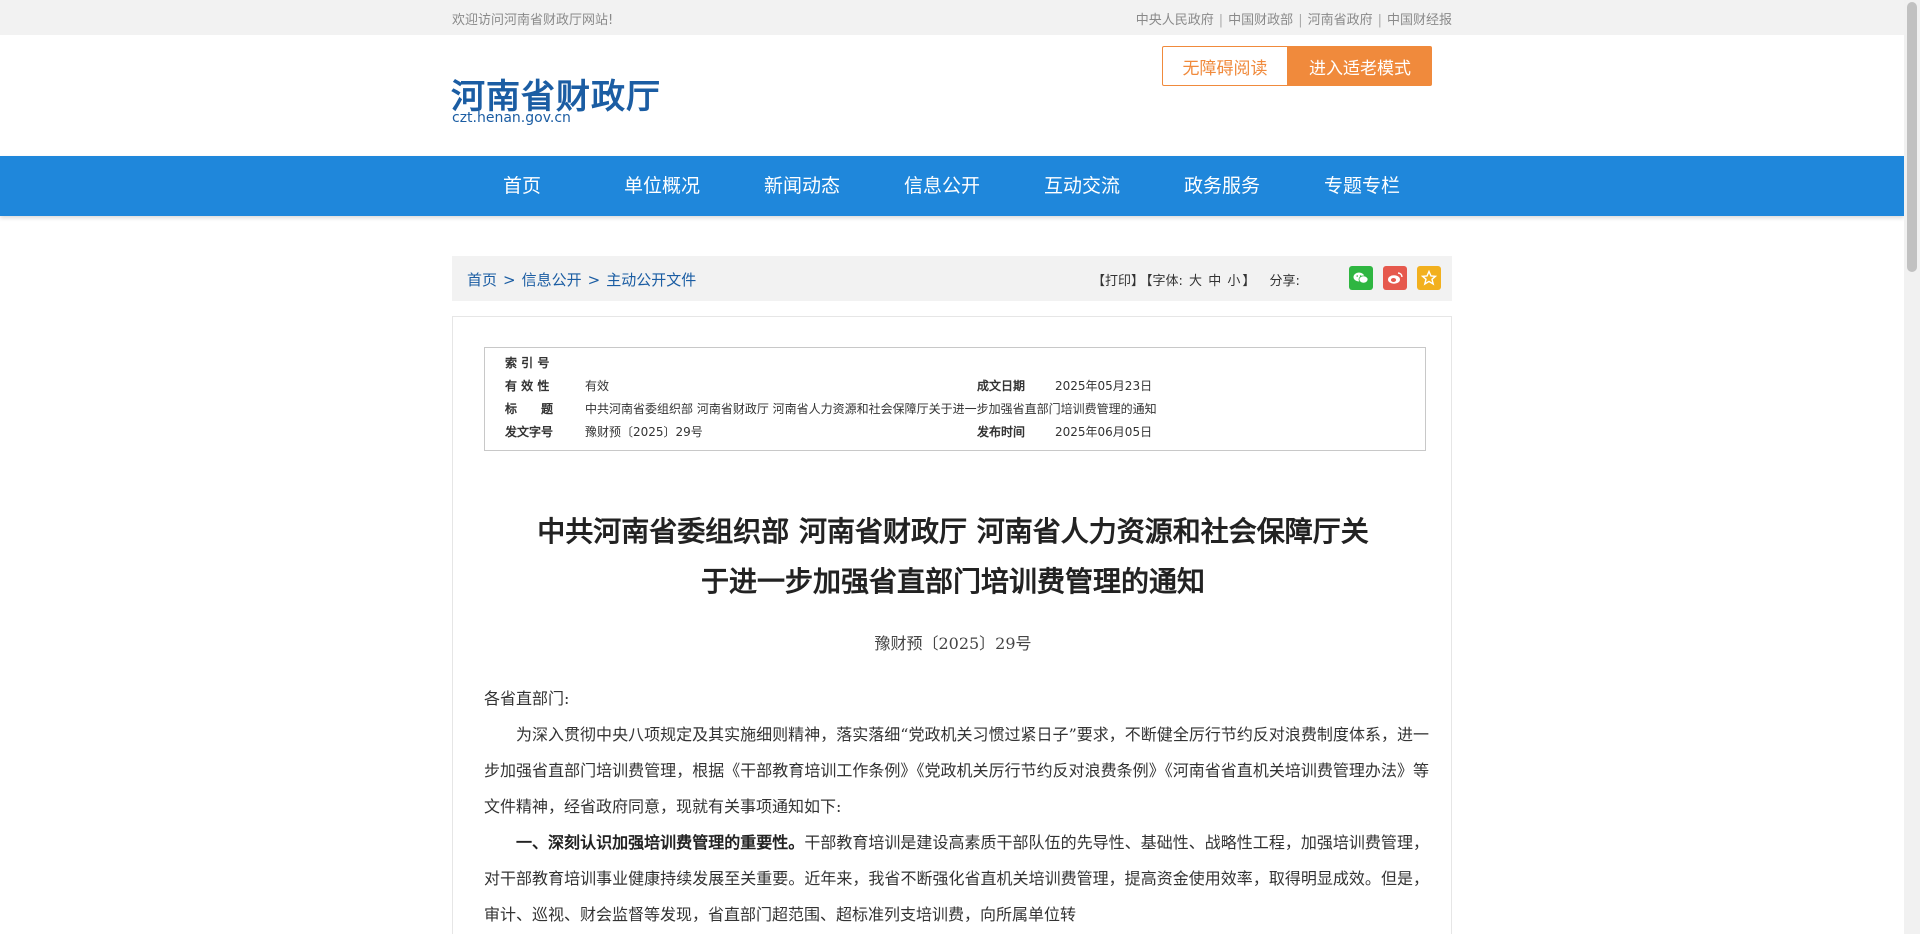  I want to click on page-tools: 【打印】 【字体: 大 中 小】 分享:, so click(1197, 279).